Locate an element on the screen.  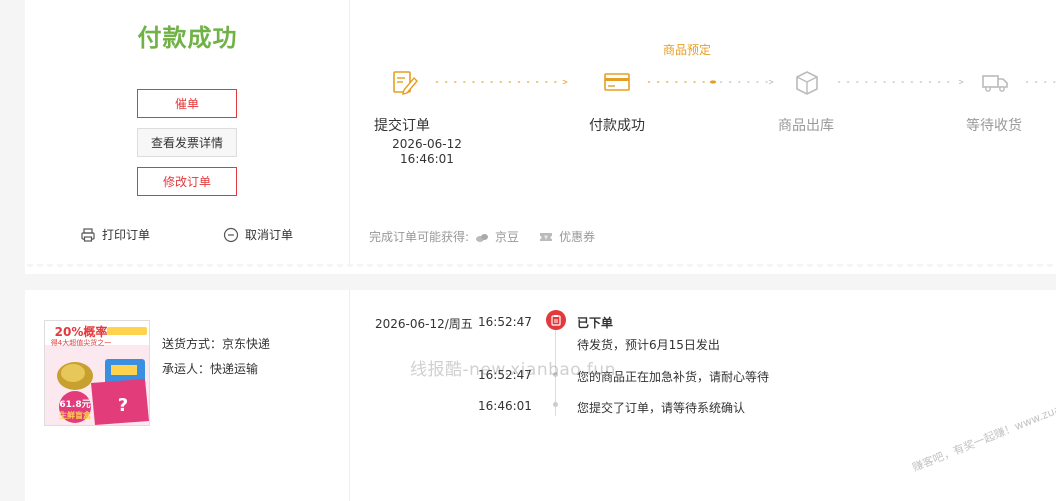
box-icon is located at coordinates (807, 83).